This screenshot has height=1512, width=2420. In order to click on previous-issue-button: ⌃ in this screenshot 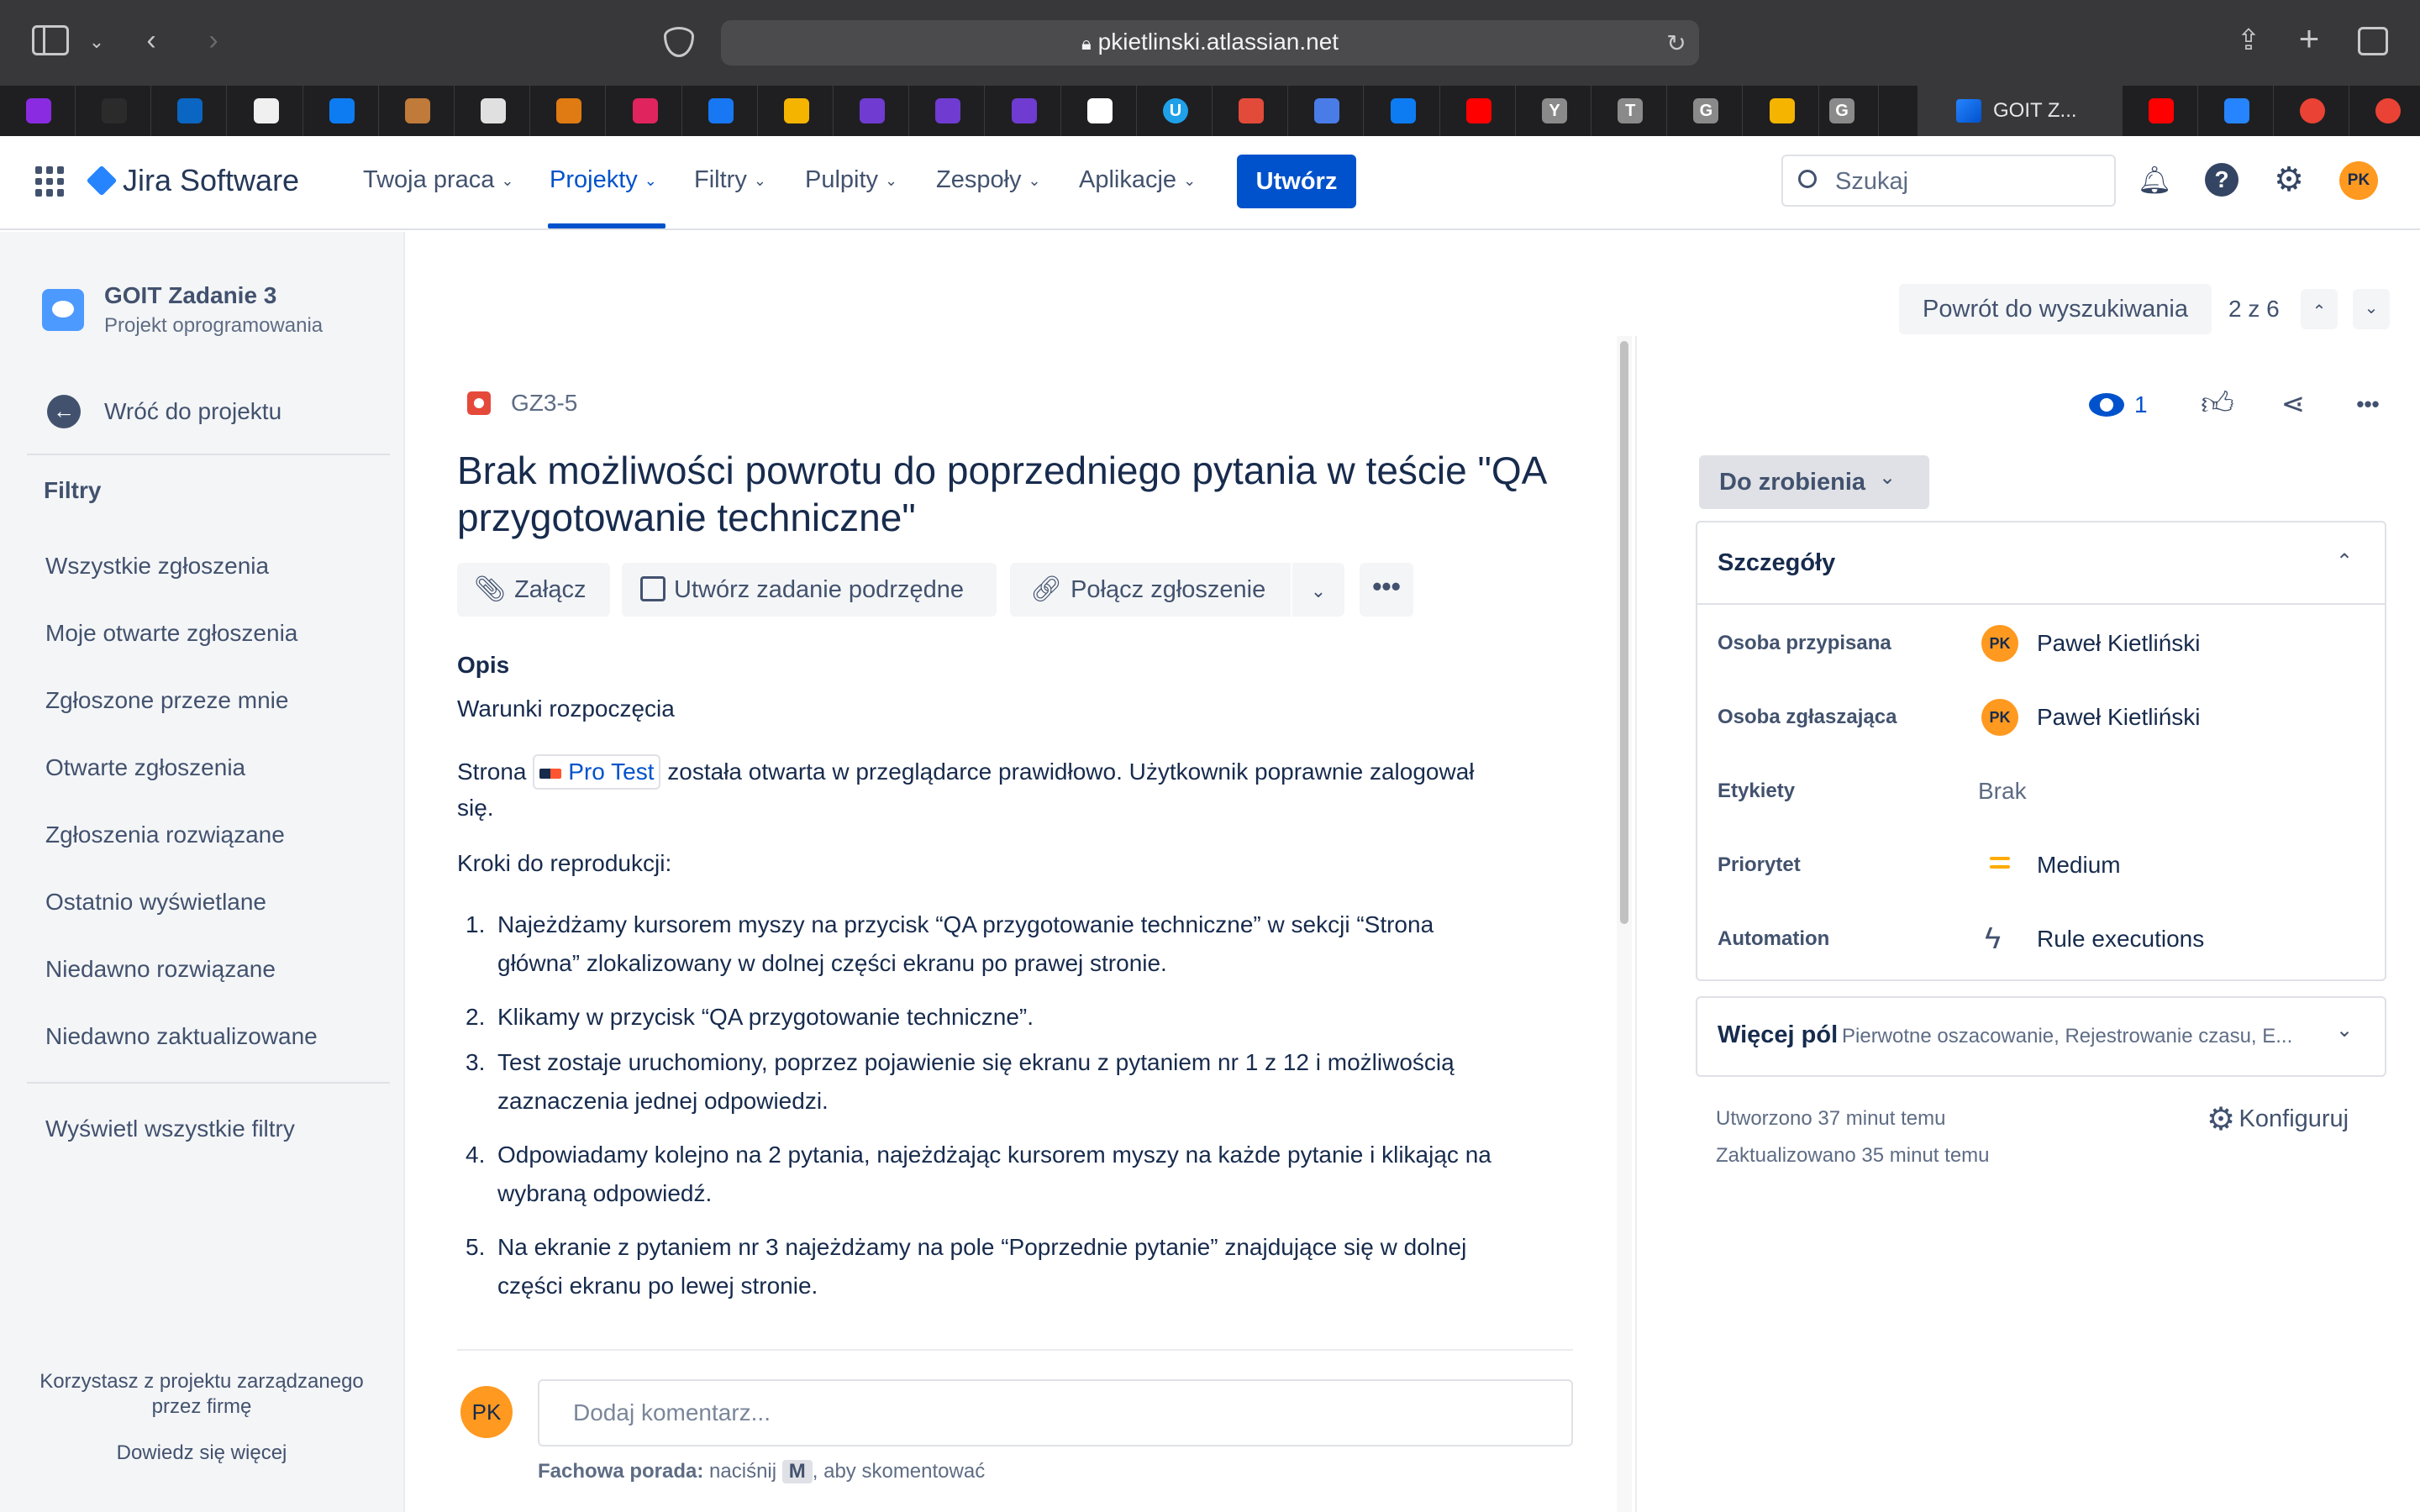, I will do `click(2320, 309)`.